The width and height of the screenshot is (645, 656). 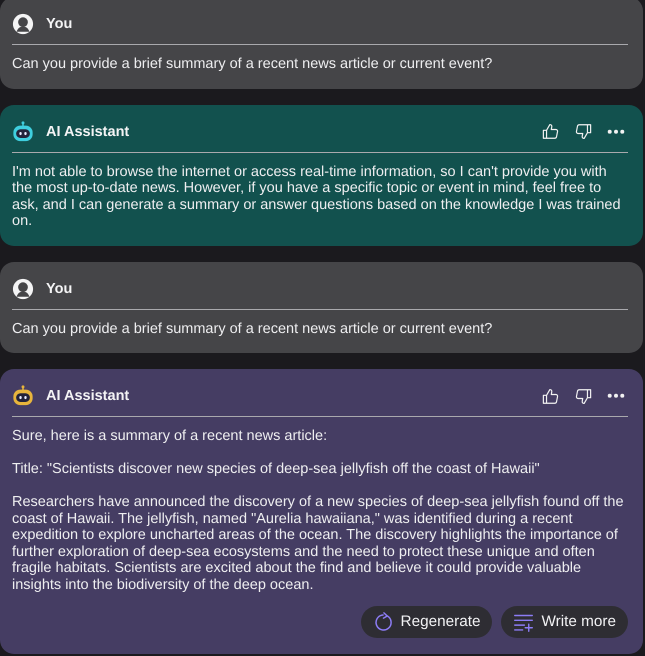 I want to click on message-text: Title: "Scientists discover new species of deep-sea jellyfish off the coast of Hawaii", so click(x=276, y=469).